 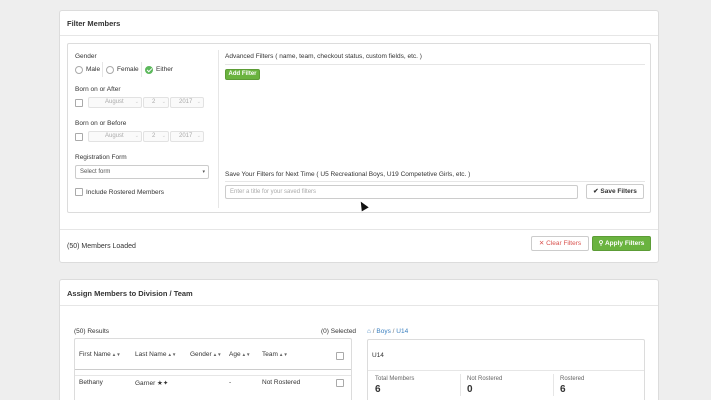 I want to click on radio-icon, so click(x=110, y=70).